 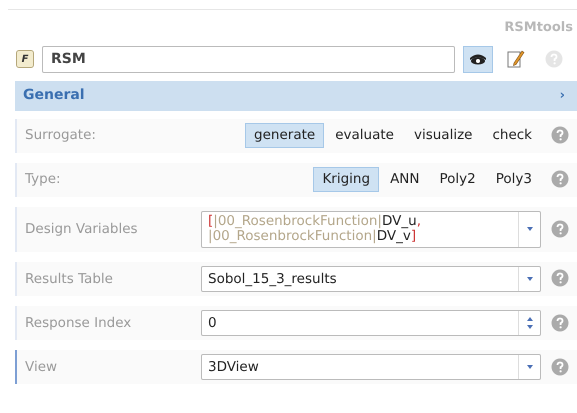 What do you see at coordinates (61, 136) in the screenshot?
I see `field-label: Surrogate:` at bounding box center [61, 136].